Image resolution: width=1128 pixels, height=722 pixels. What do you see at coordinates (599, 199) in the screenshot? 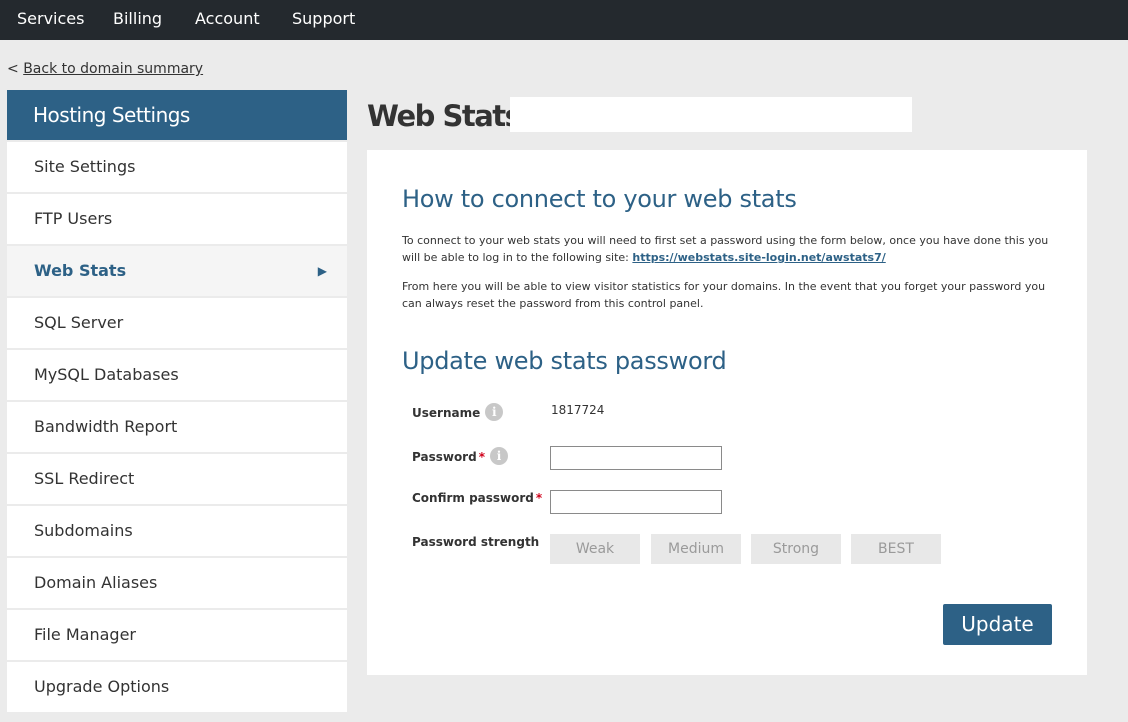
I see `connect-heading: How to connect to your web stats` at bounding box center [599, 199].